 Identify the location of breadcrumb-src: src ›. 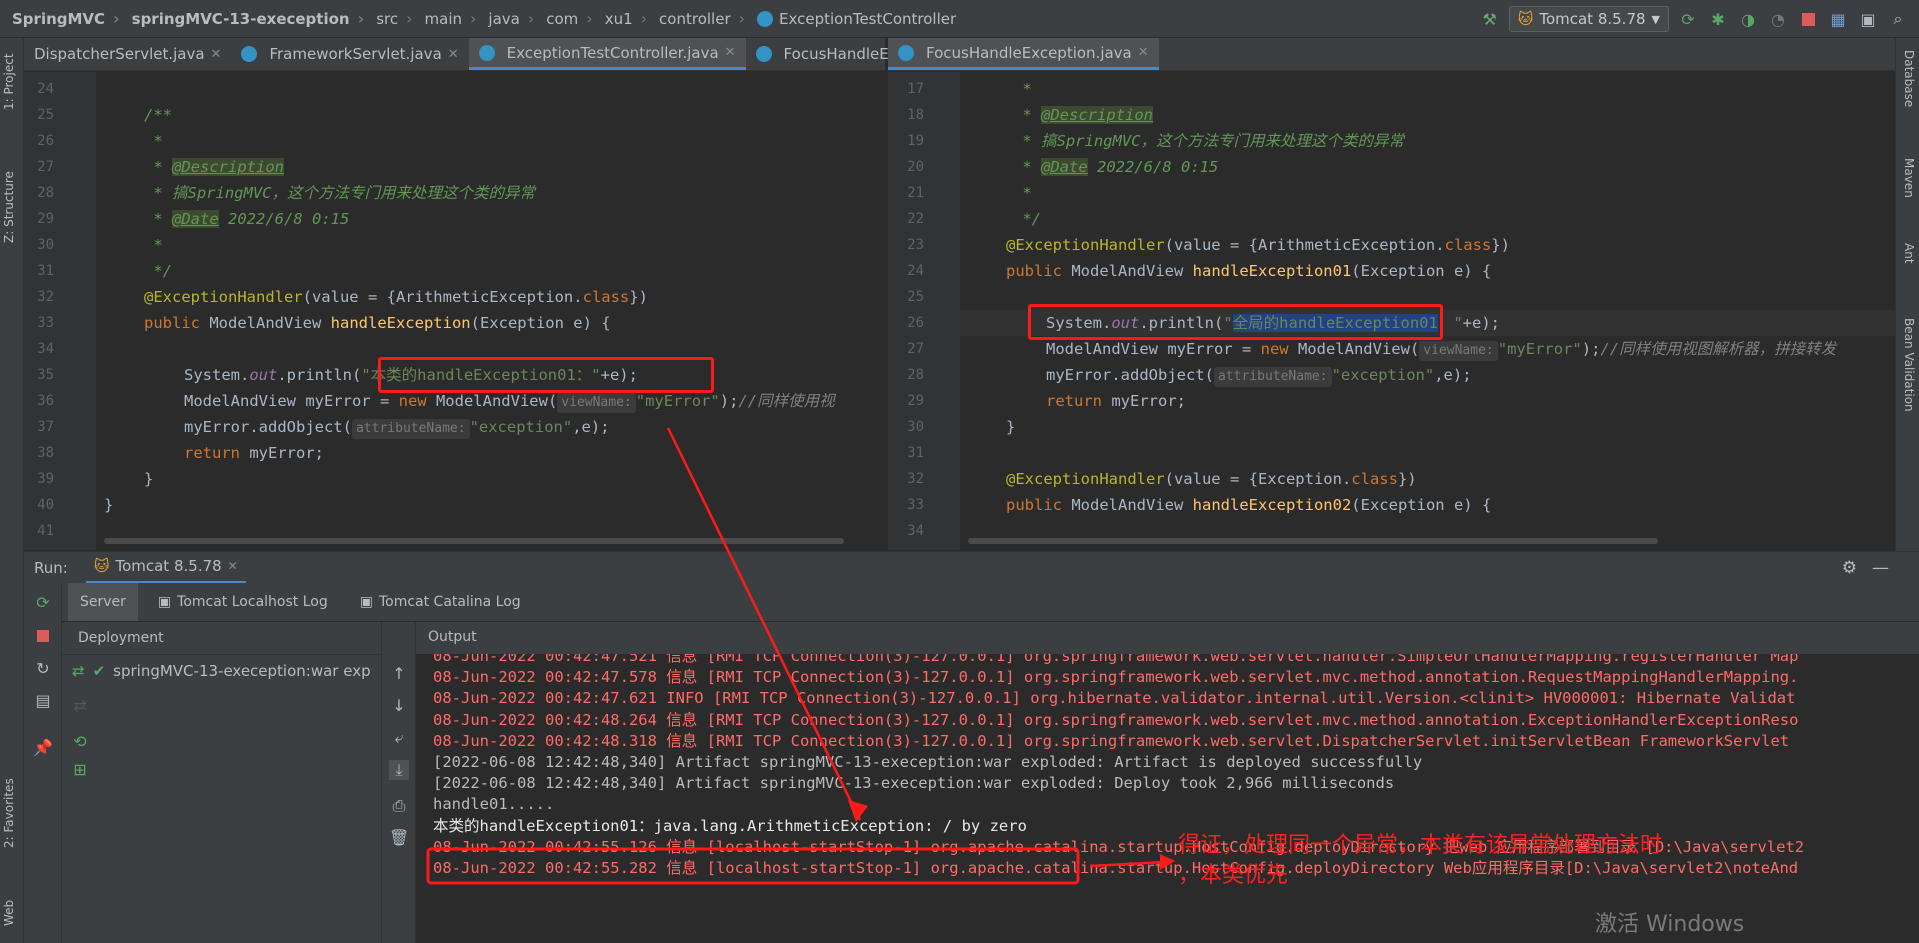
(388, 19).